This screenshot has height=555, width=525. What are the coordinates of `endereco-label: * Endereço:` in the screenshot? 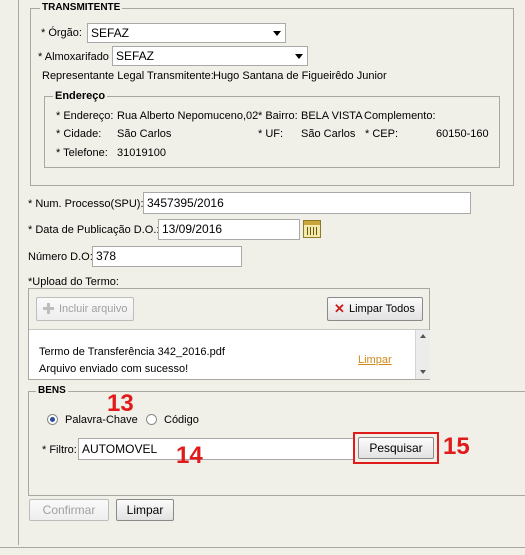 It's located at (85, 116).